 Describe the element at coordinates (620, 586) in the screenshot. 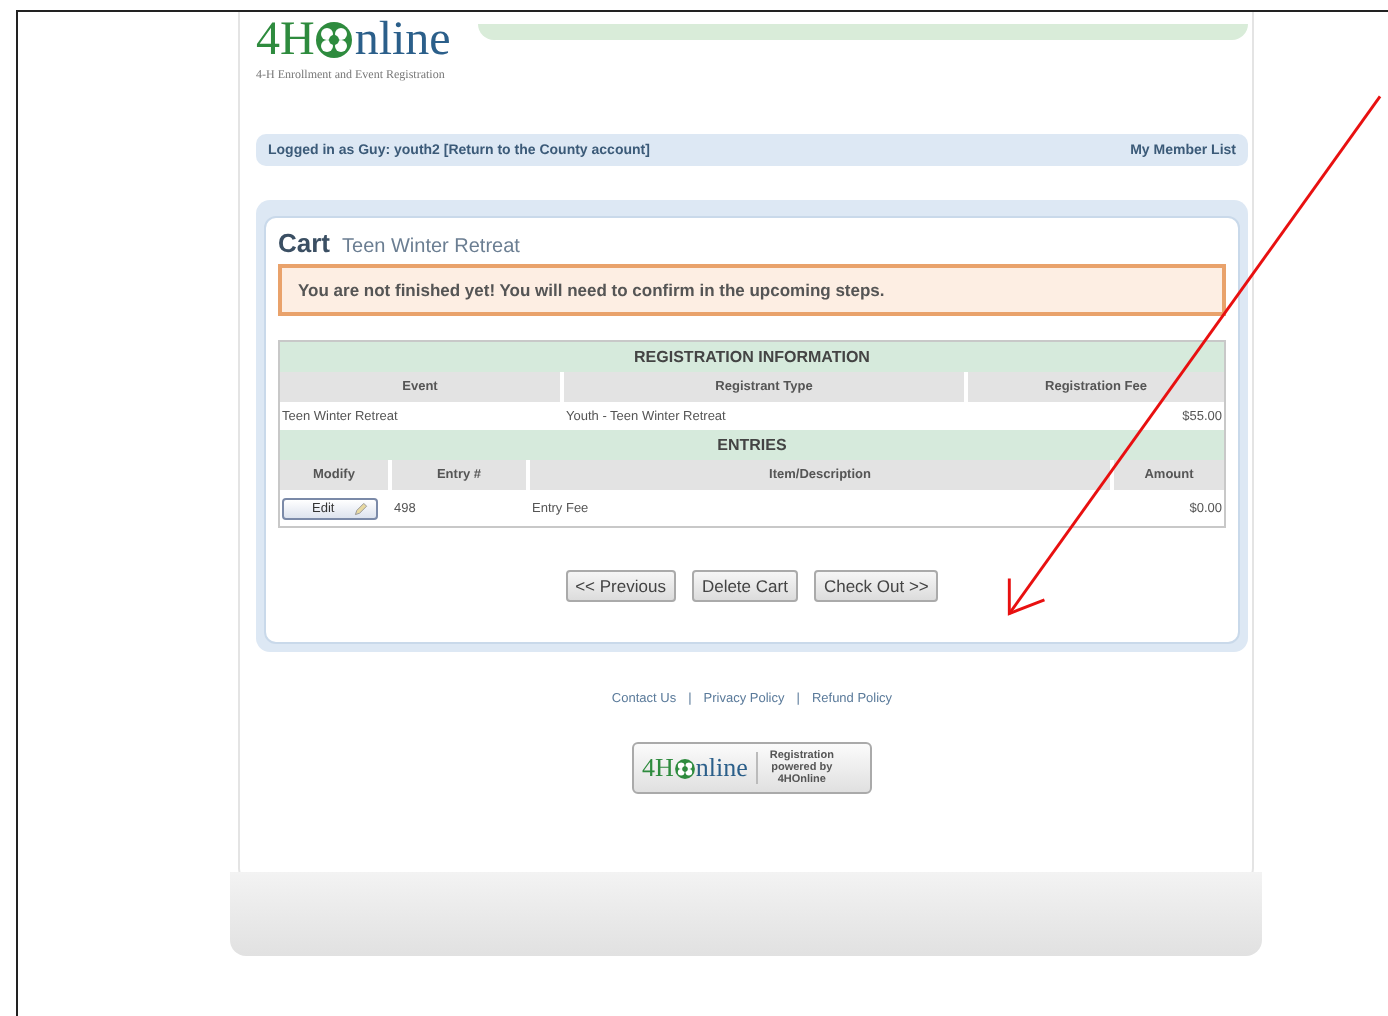

I see `nav-button: << Previous` at that location.